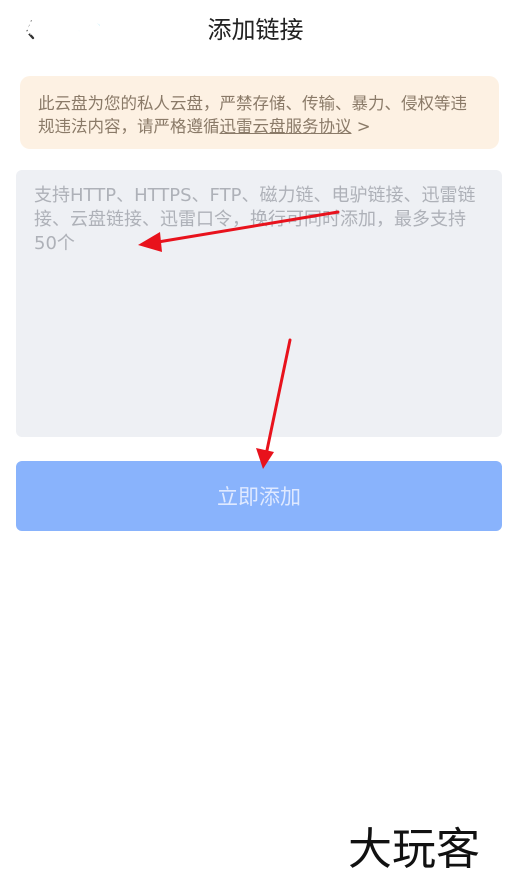 The image size is (511, 887). What do you see at coordinates (364, 126) in the screenshot?
I see `chevron-right-icon: >` at bounding box center [364, 126].